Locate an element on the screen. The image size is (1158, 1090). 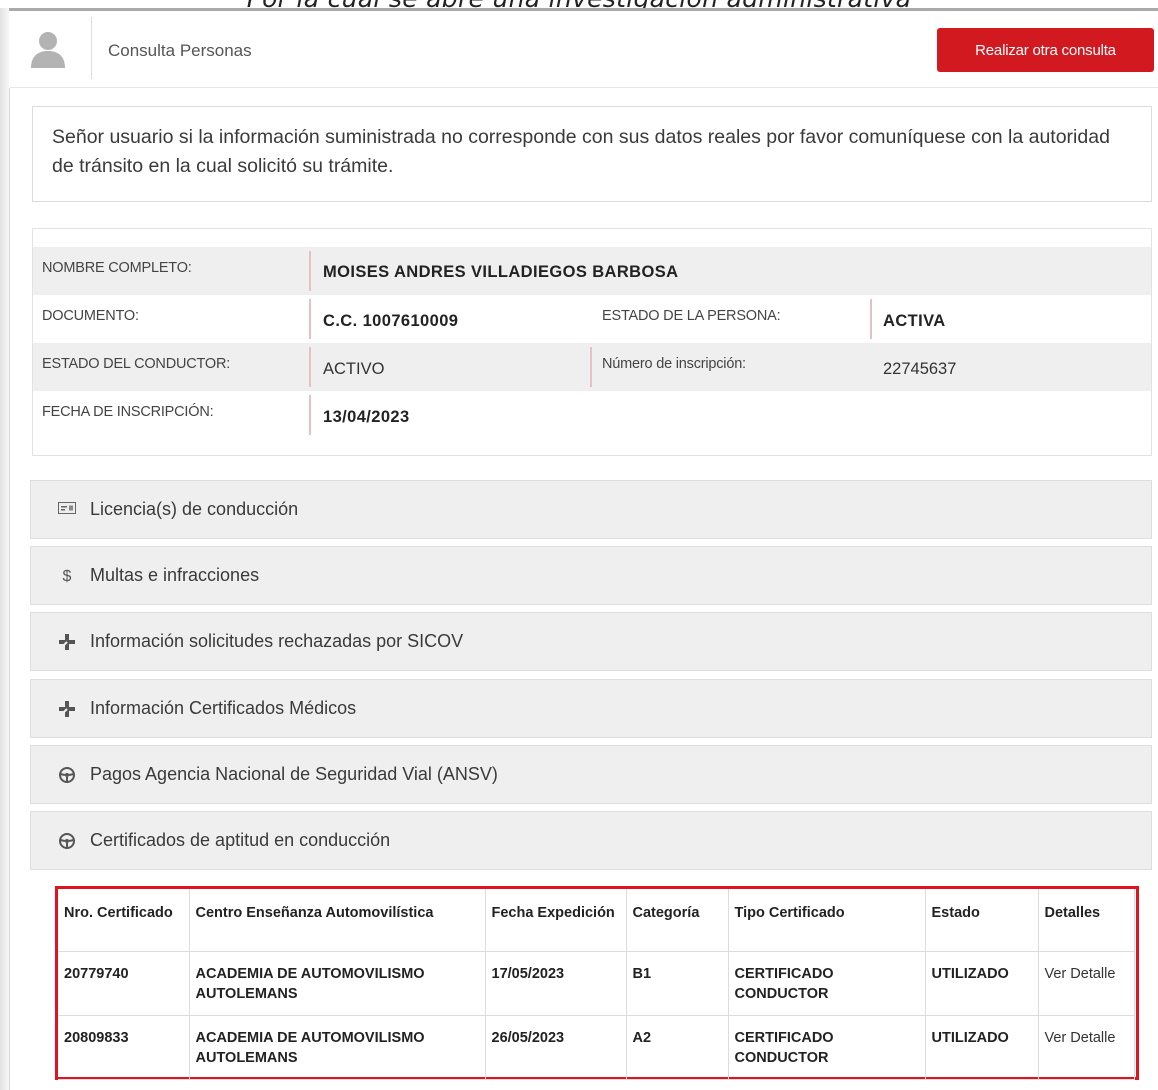
col-header: Estado is located at coordinates (982, 920).